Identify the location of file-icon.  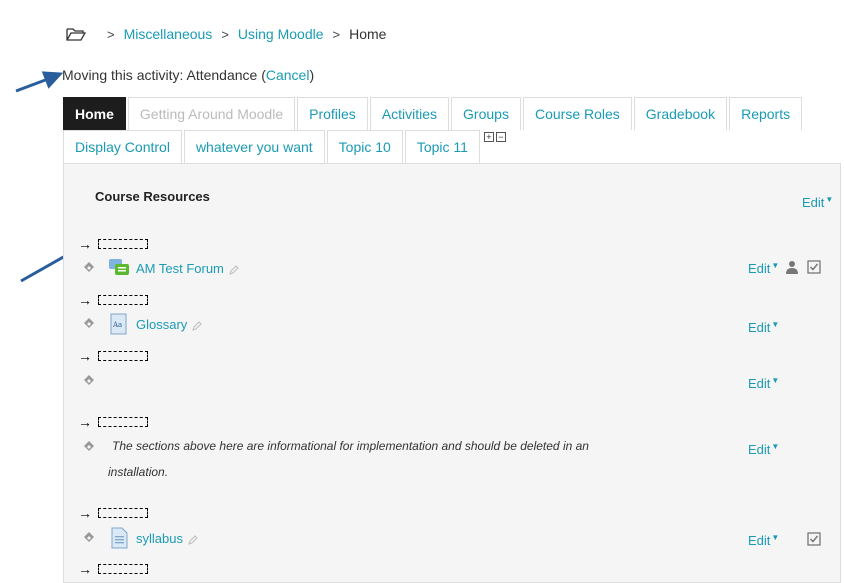
(119, 538).